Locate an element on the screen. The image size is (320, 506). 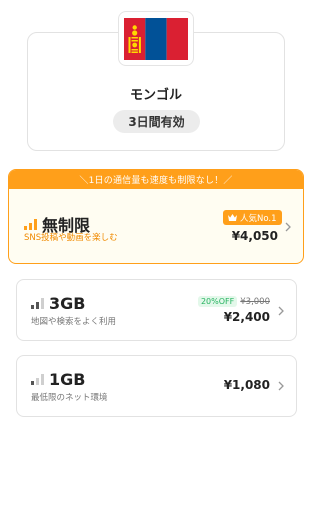
plan-description: 地図や検索をよく利用 is located at coordinates (74, 322).